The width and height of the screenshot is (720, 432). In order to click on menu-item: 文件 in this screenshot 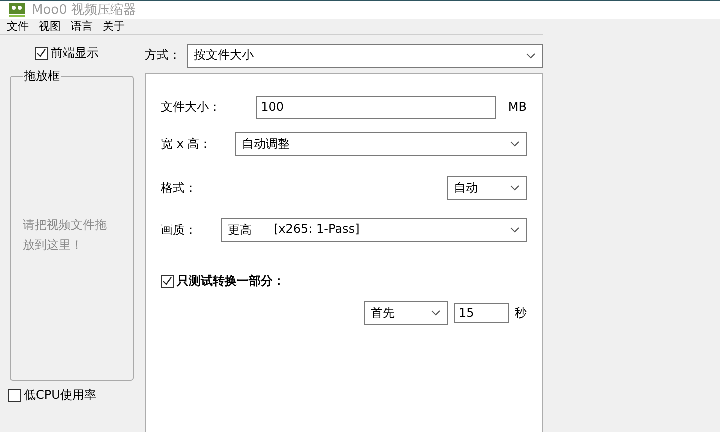, I will do `click(18, 26)`.